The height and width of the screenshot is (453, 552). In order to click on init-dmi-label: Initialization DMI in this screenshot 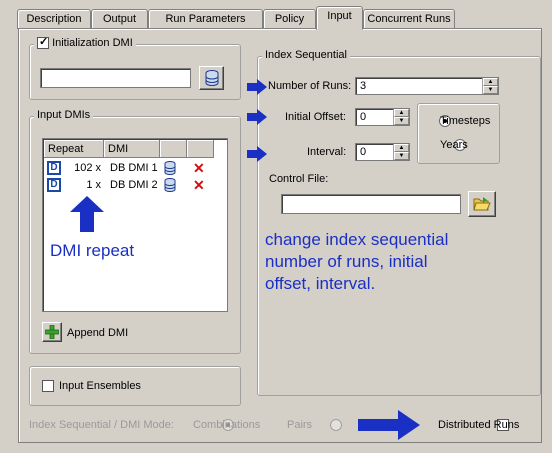, I will do `click(92, 43)`.